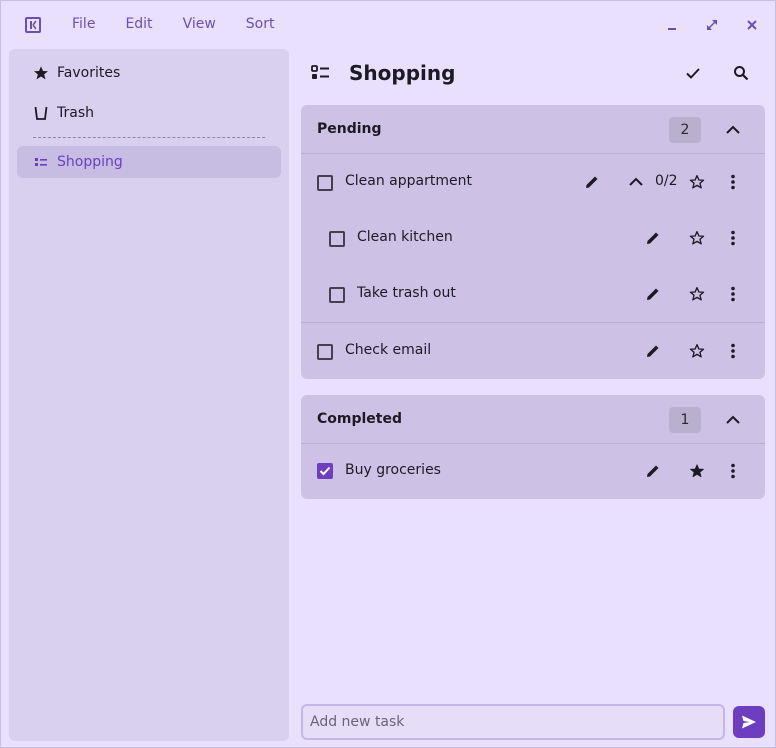  What do you see at coordinates (75, 113) in the screenshot?
I see `sidebar-item-label: Trash` at bounding box center [75, 113].